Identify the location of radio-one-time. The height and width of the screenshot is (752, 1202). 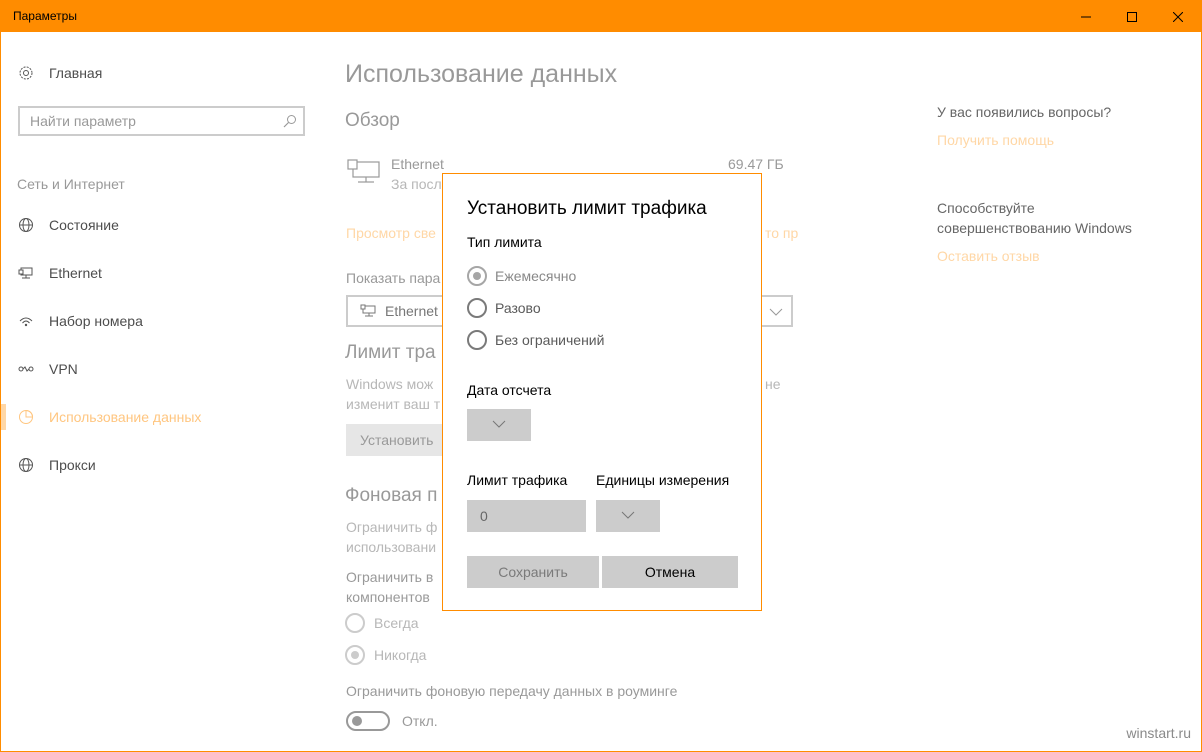
(477, 308).